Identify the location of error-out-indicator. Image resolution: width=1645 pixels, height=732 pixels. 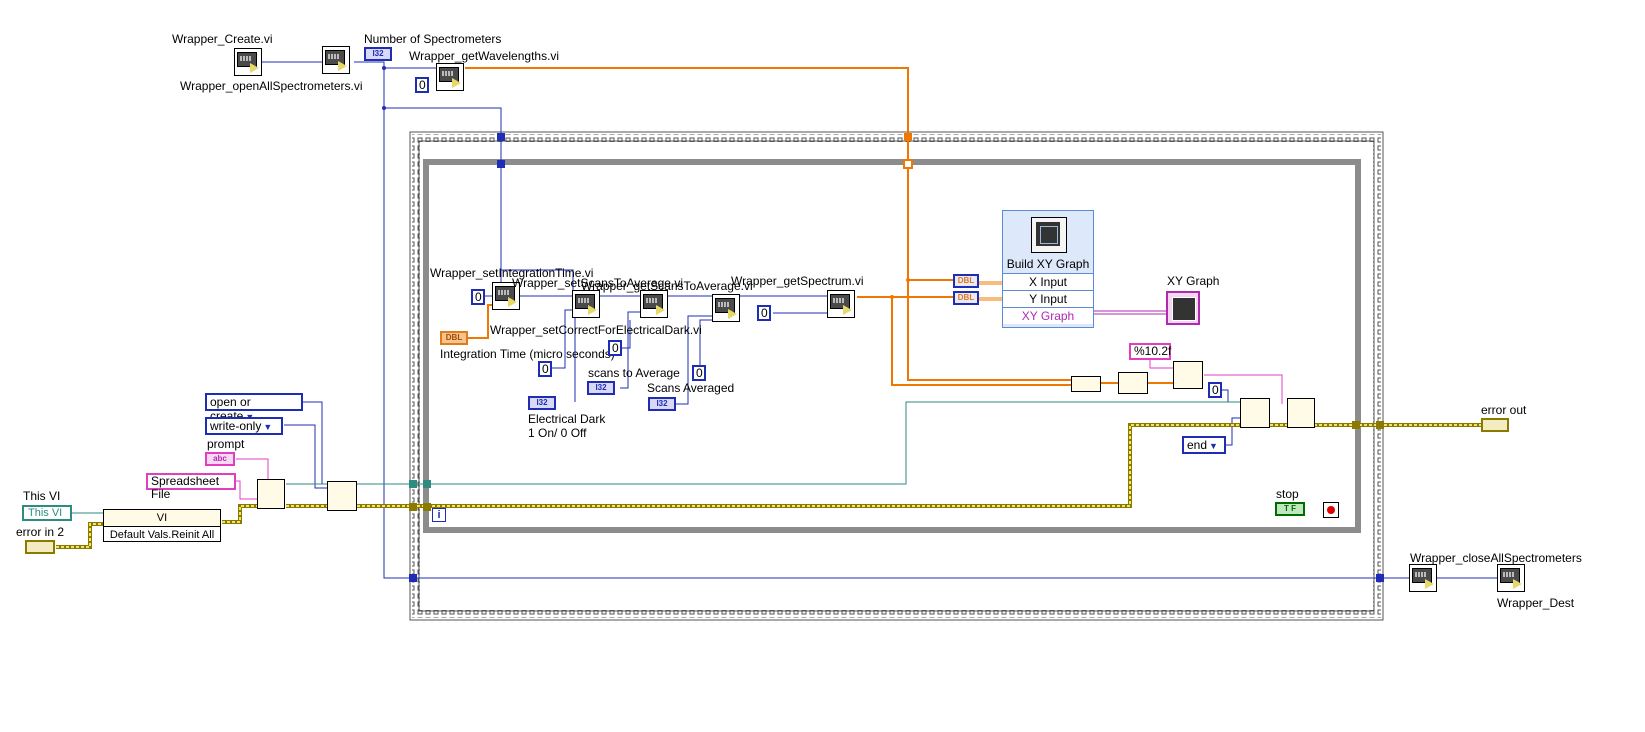
(1495, 425).